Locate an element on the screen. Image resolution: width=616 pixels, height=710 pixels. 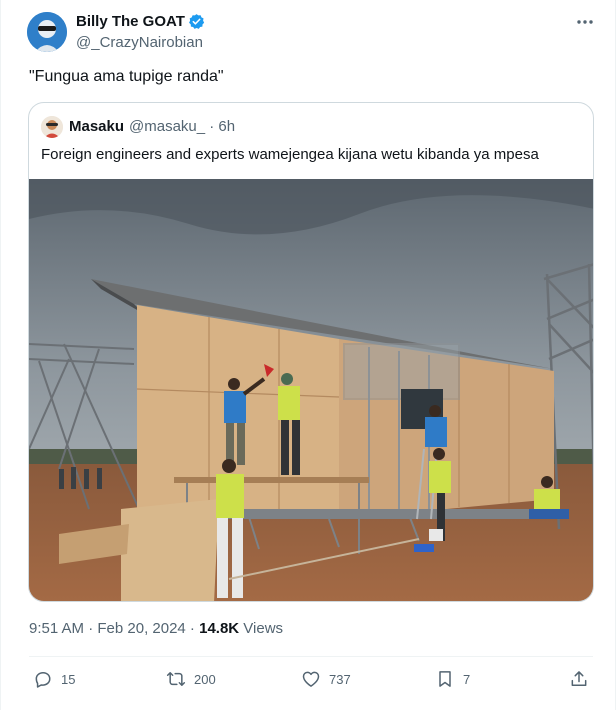
verified-badge-icon is located at coordinates (197, 21).